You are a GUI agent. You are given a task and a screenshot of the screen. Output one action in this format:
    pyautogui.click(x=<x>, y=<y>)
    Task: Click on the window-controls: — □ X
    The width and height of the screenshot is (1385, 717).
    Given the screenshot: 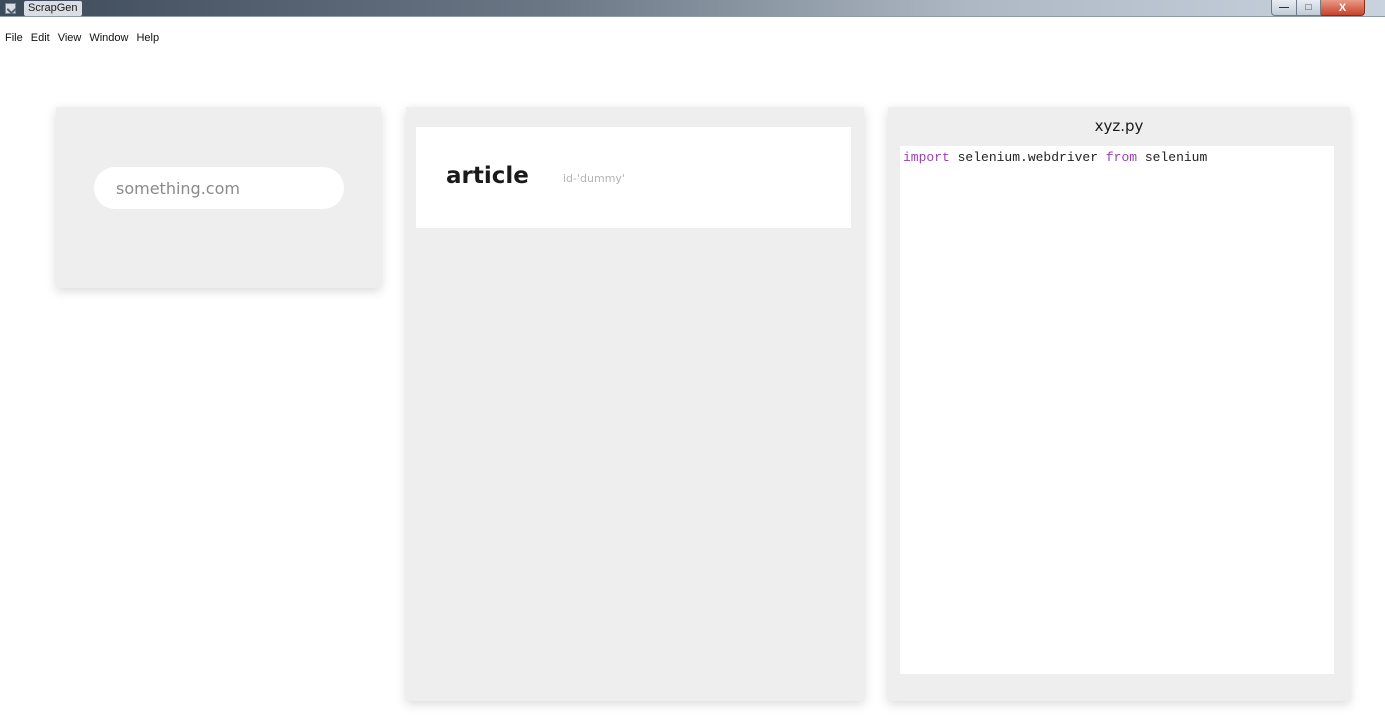 What is the action you would take?
    pyautogui.click(x=1318, y=8)
    